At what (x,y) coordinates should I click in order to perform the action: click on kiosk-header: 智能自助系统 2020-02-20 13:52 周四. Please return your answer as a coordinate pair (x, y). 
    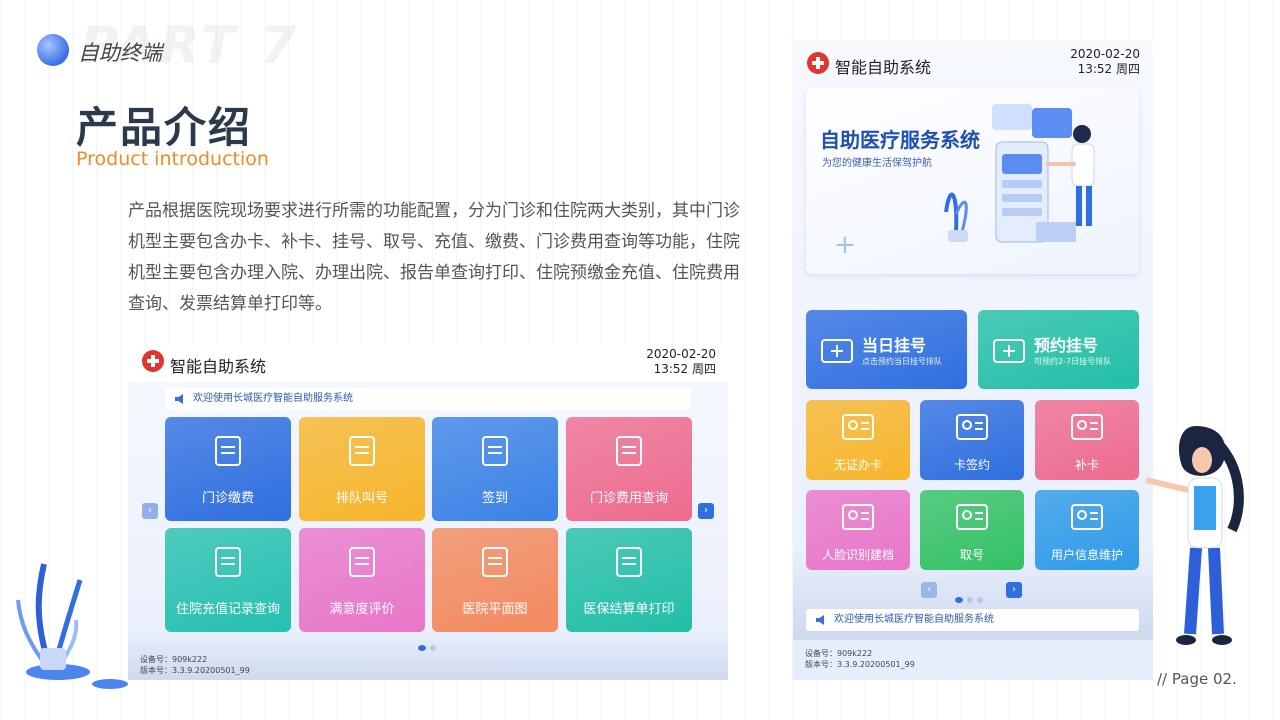
    Looking at the image, I should click on (428, 363).